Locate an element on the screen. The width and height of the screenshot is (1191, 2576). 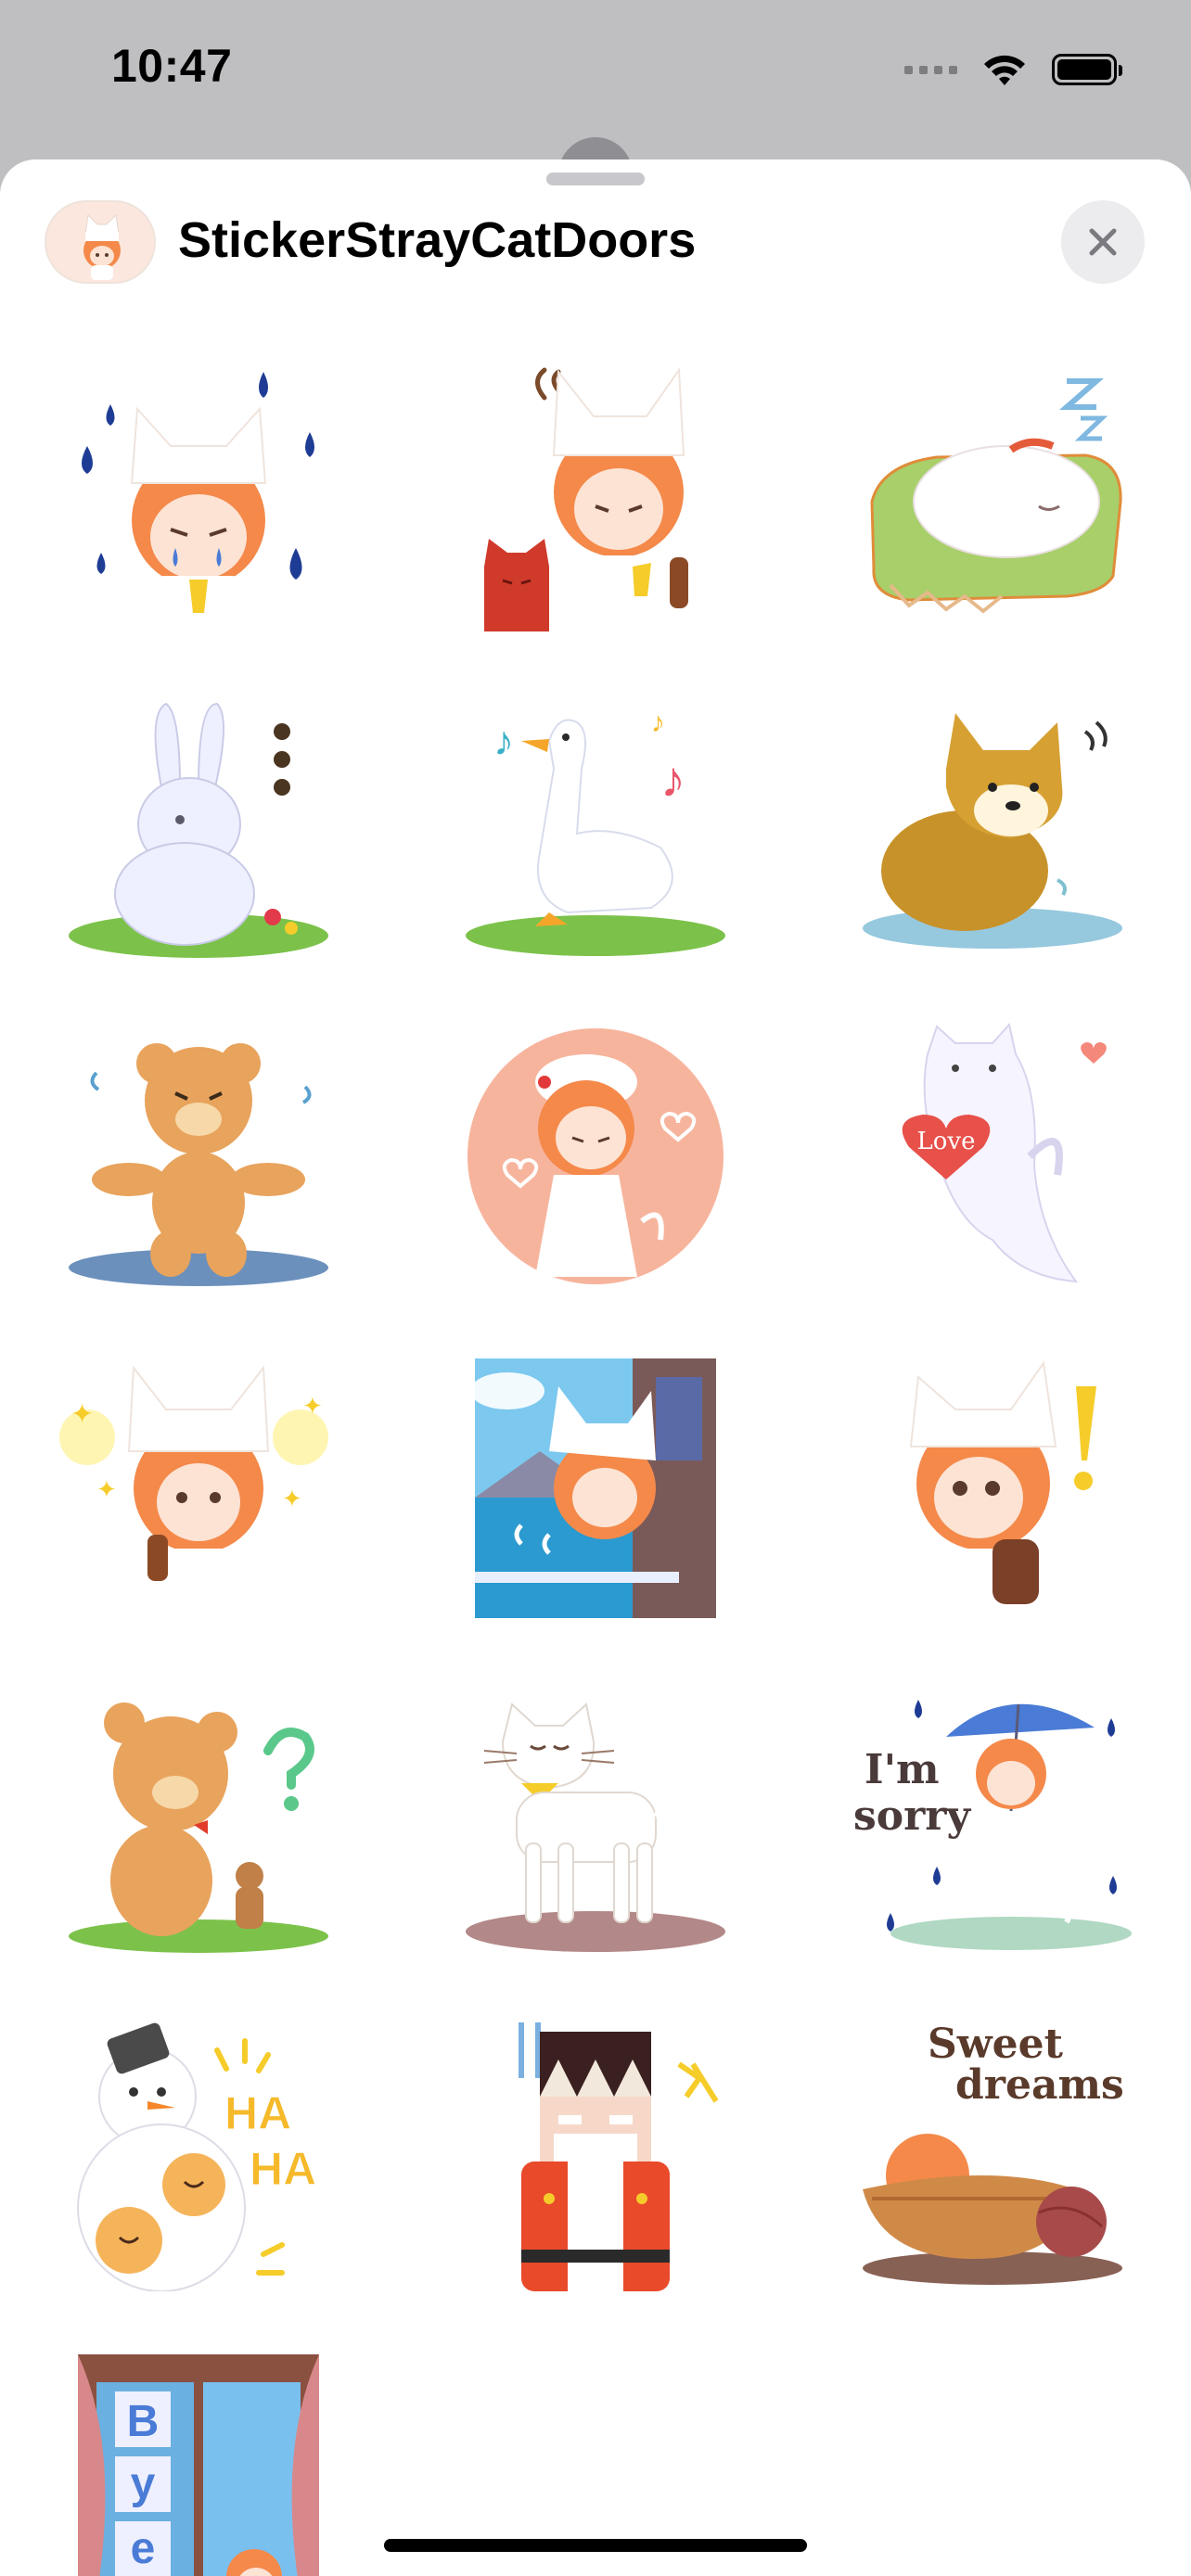
app-icon is located at coordinates (100, 242).